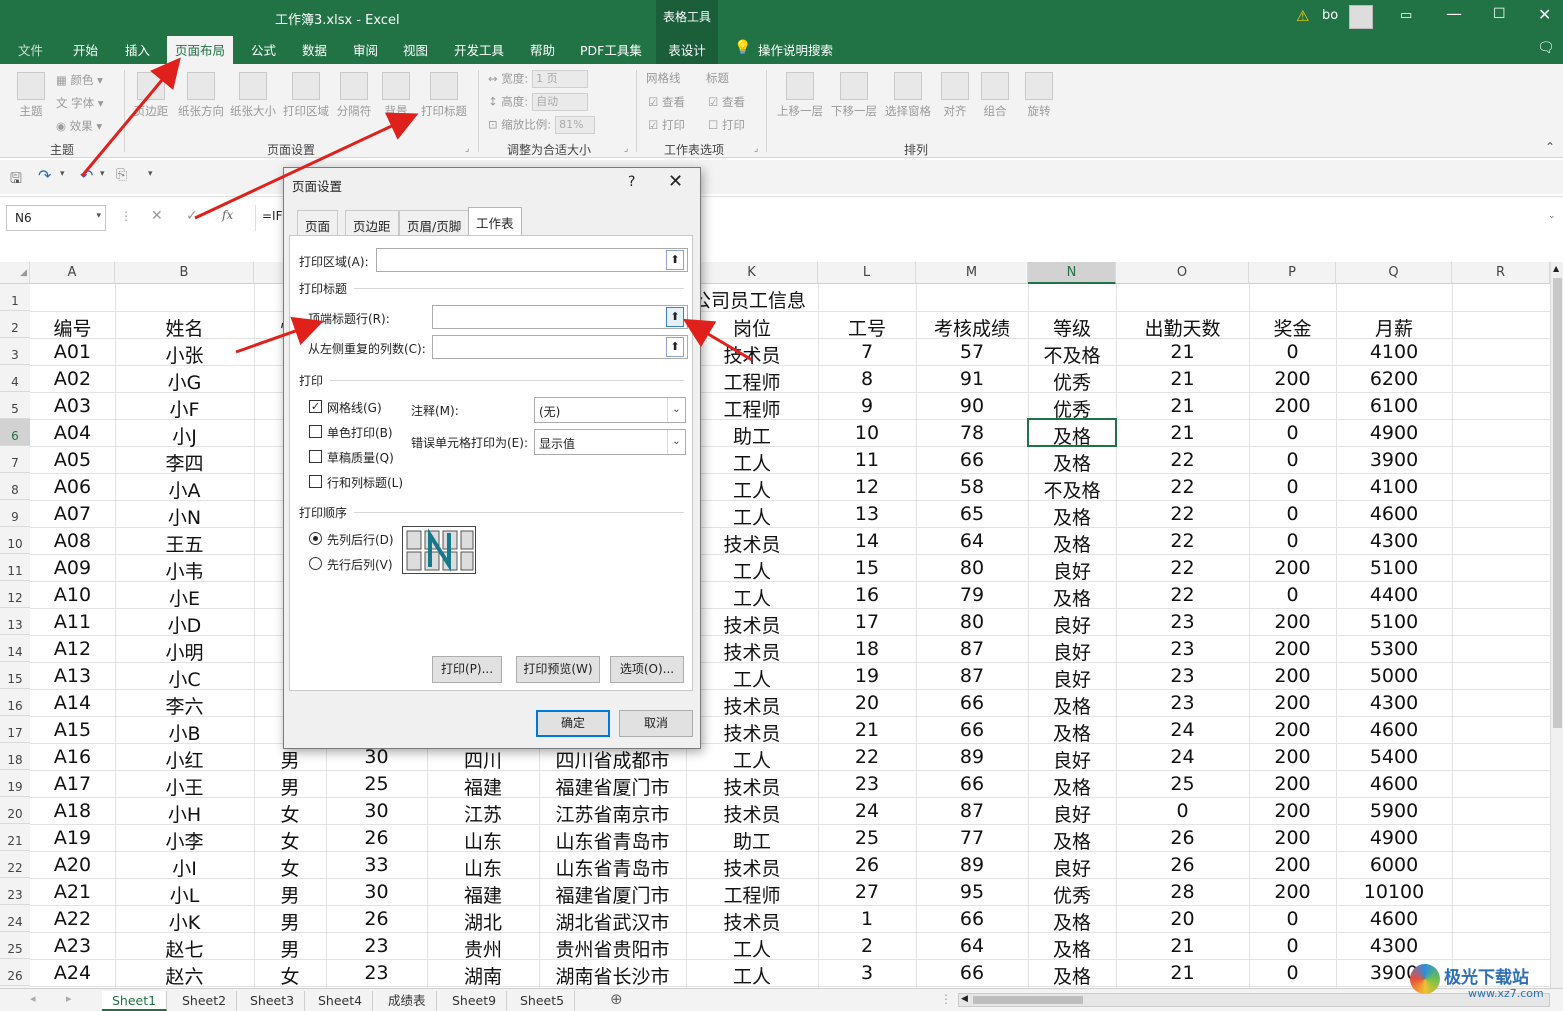 The height and width of the screenshot is (1011, 1563). I want to click on tab-pdf-tools: PDF工具集, so click(611, 49).